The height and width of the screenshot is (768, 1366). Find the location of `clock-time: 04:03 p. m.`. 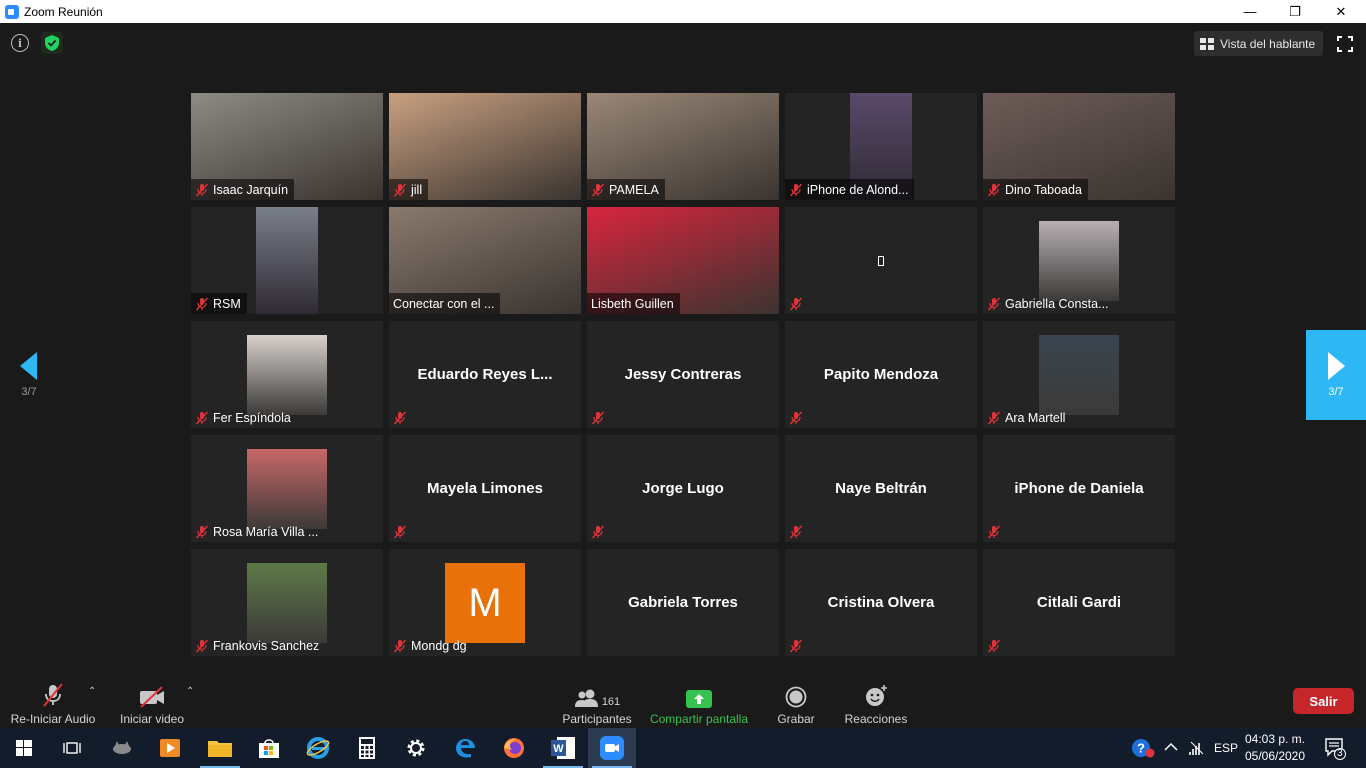

clock-time: 04:03 p. m. is located at coordinates (1275, 739).